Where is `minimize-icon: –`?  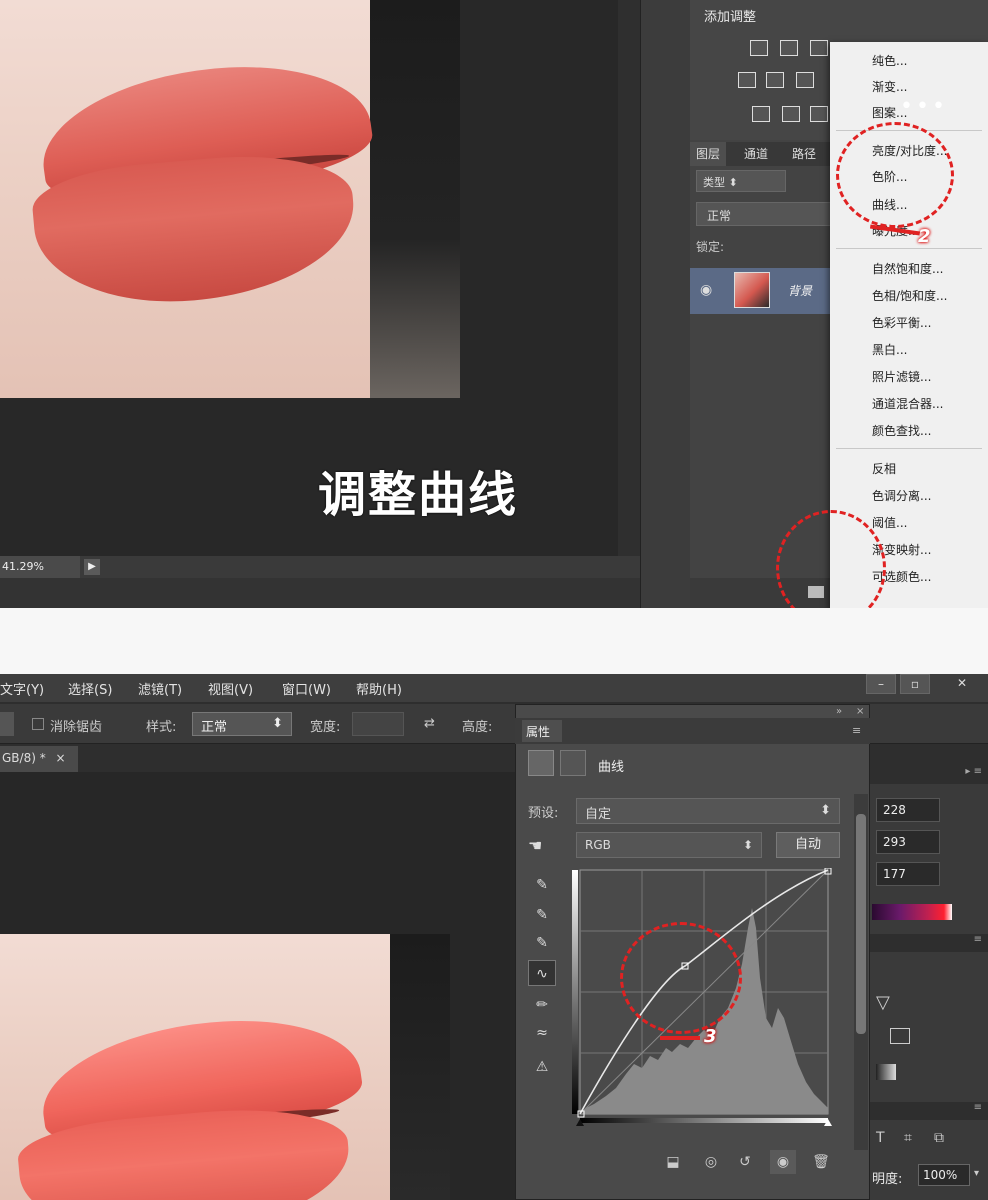
minimize-icon: – is located at coordinates (881, 684).